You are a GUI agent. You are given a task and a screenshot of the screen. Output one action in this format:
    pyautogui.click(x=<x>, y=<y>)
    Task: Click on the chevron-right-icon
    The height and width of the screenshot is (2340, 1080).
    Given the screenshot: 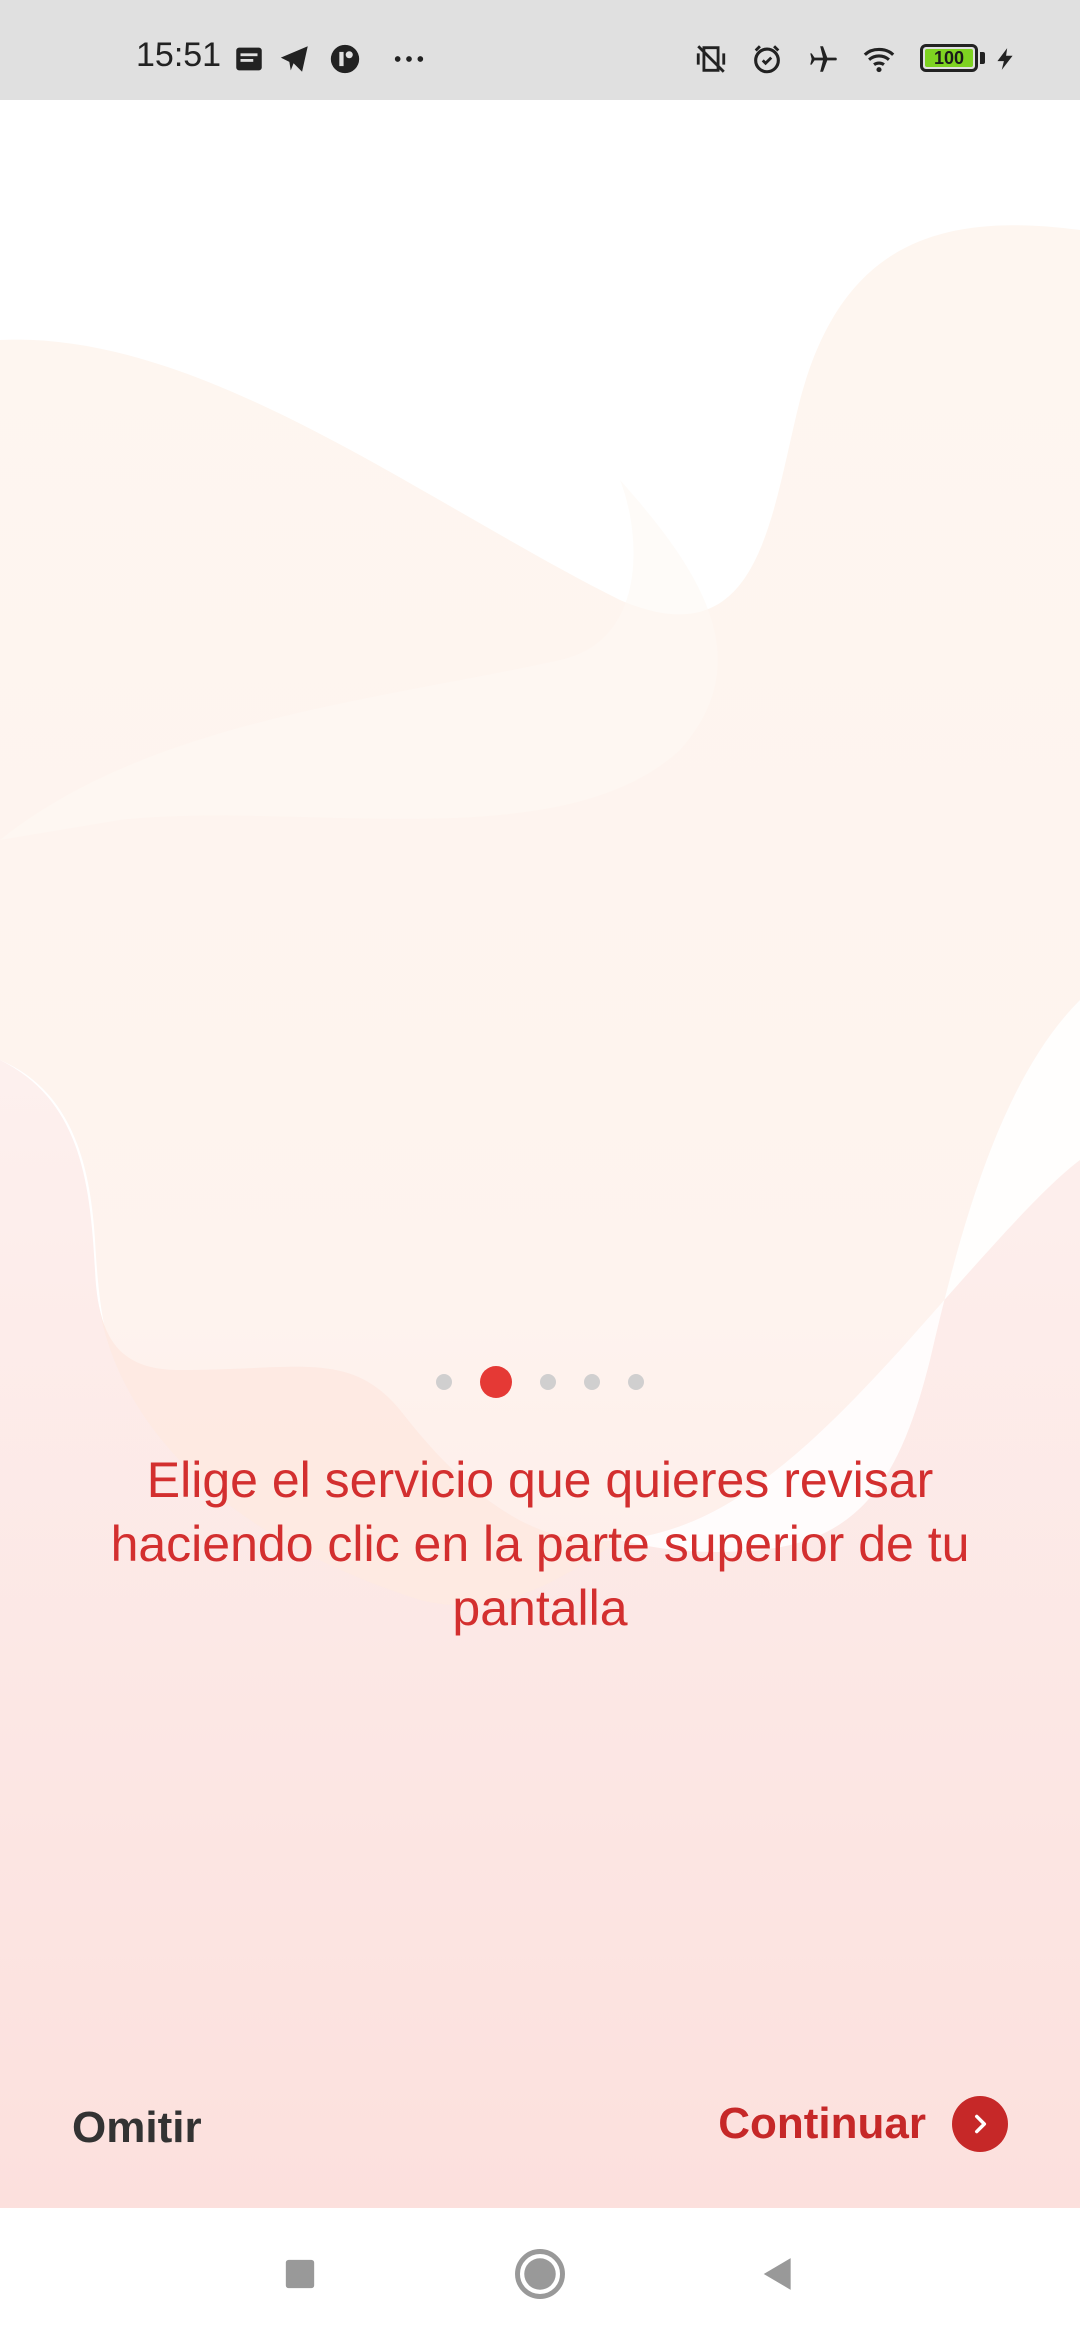 What is the action you would take?
    pyautogui.click(x=980, y=2124)
    